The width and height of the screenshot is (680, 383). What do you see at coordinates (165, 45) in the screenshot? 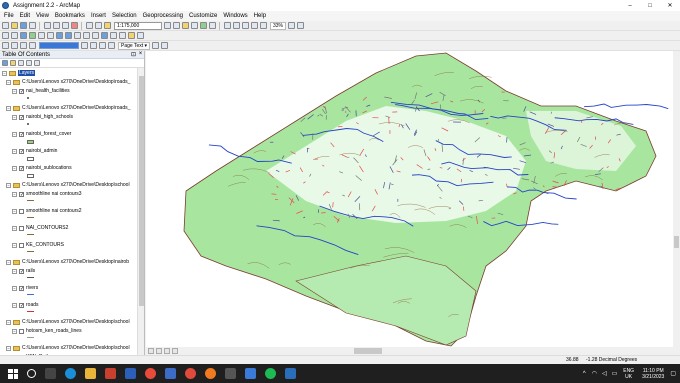
I see `font-icon` at bounding box center [165, 45].